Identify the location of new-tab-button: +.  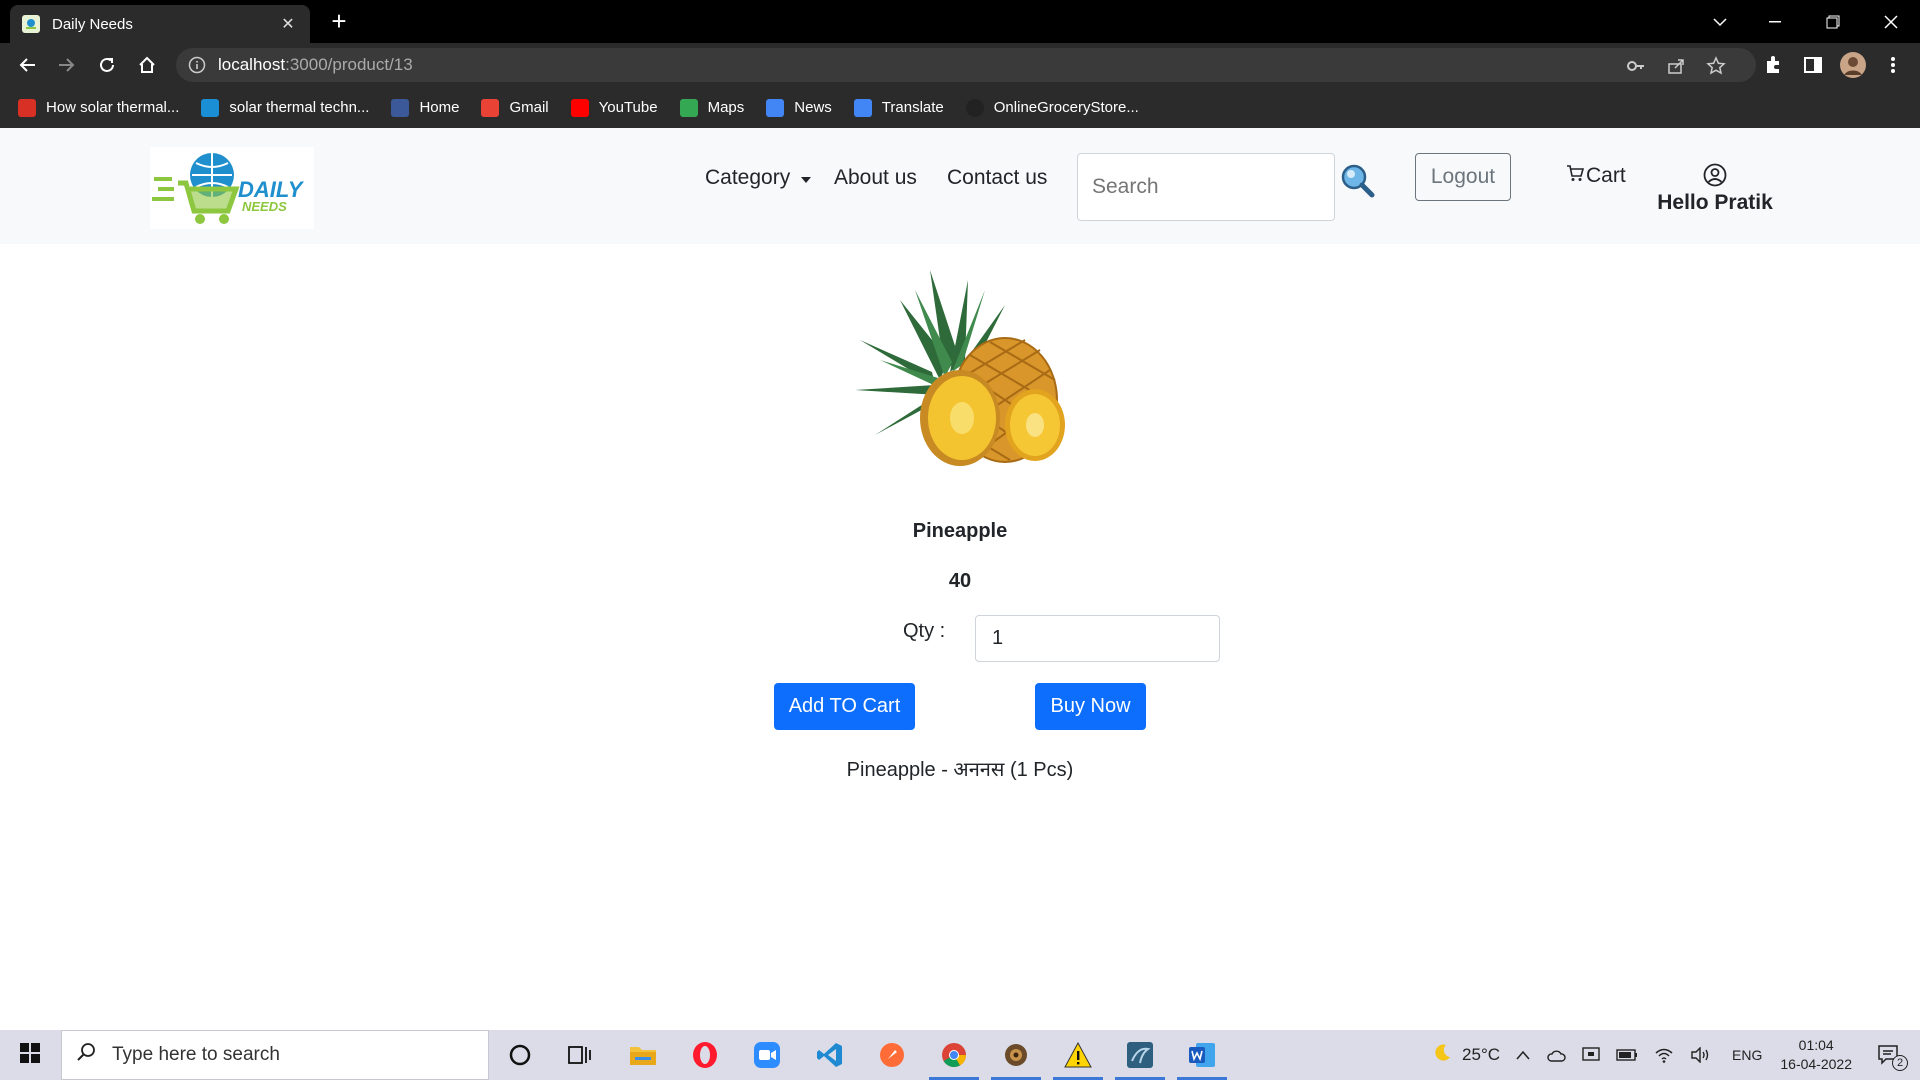
(339, 22).